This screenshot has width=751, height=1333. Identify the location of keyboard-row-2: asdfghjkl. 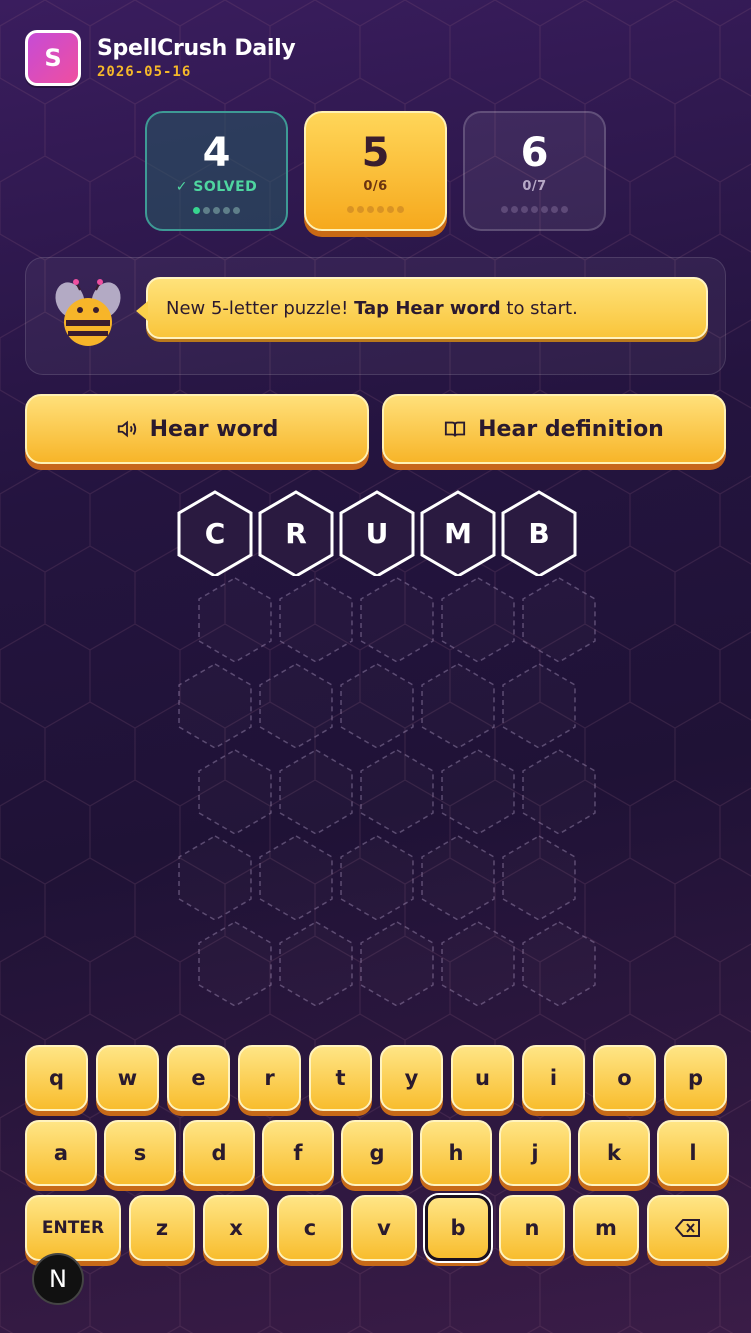
(377, 1153).